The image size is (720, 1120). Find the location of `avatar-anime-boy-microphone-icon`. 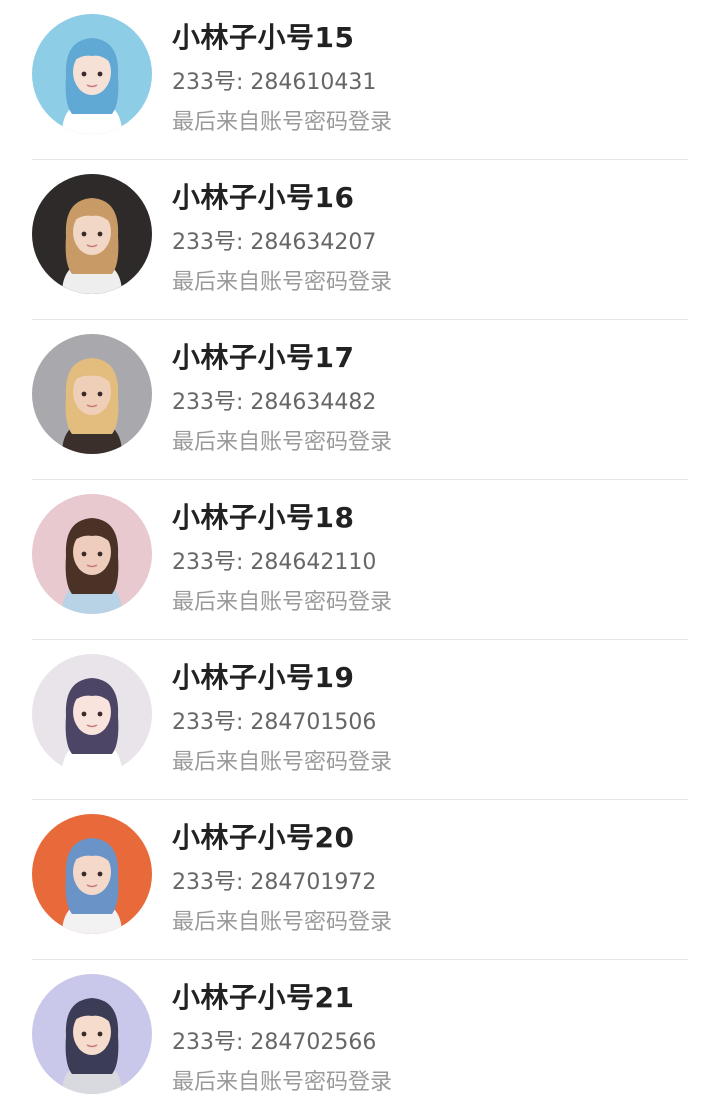

avatar-anime-boy-microphone-icon is located at coordinates (92, 1034).